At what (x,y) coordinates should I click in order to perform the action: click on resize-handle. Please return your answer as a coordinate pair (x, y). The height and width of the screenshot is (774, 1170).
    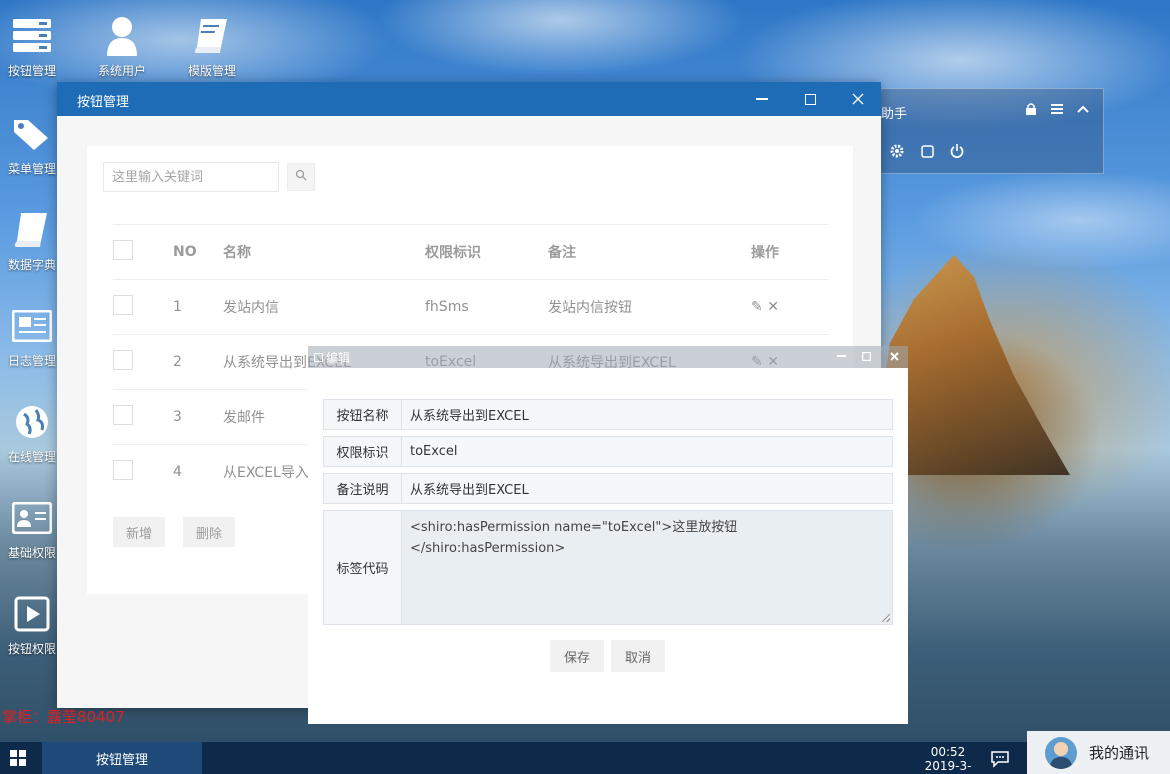
    Looking at the image, I should click on (886, 618).